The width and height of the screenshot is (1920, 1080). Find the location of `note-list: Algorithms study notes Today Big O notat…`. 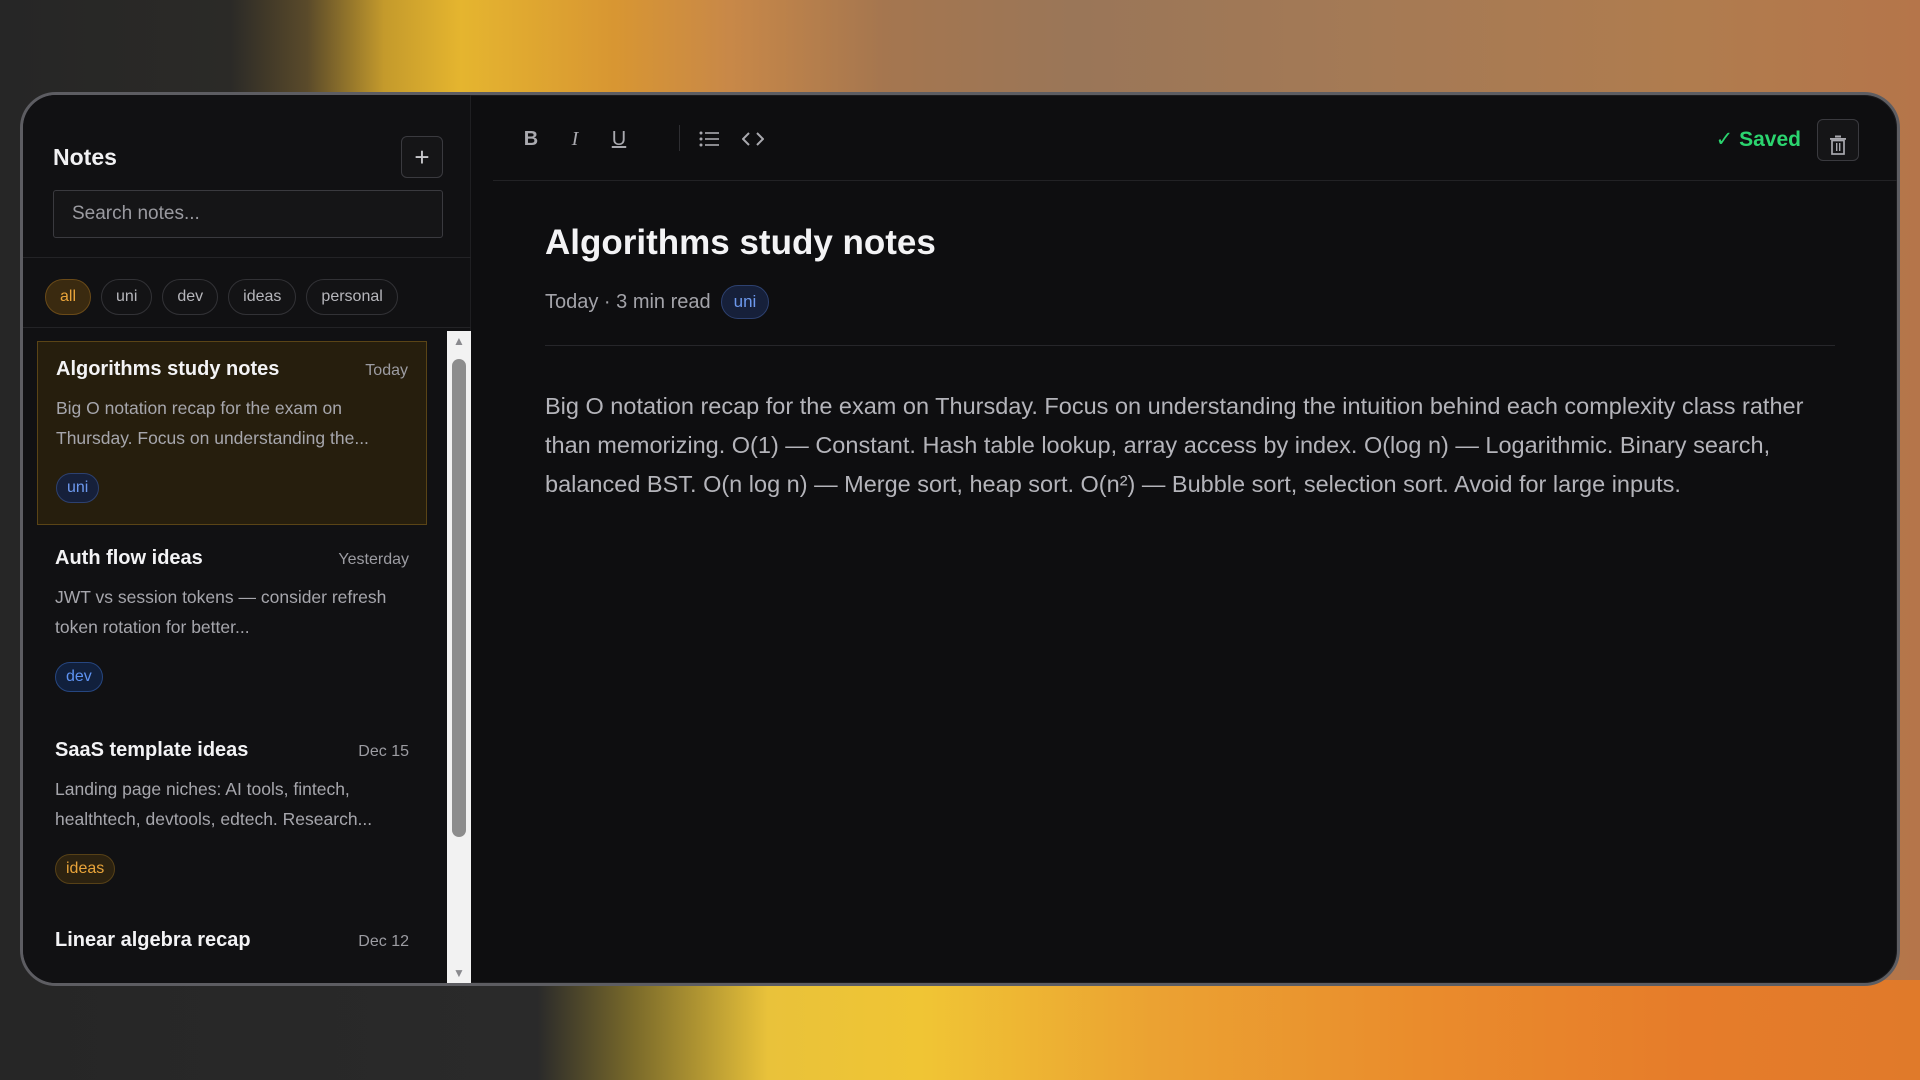

note-list: Algorithms study notes Today Big O notat… is located at coordinates (247, 657).